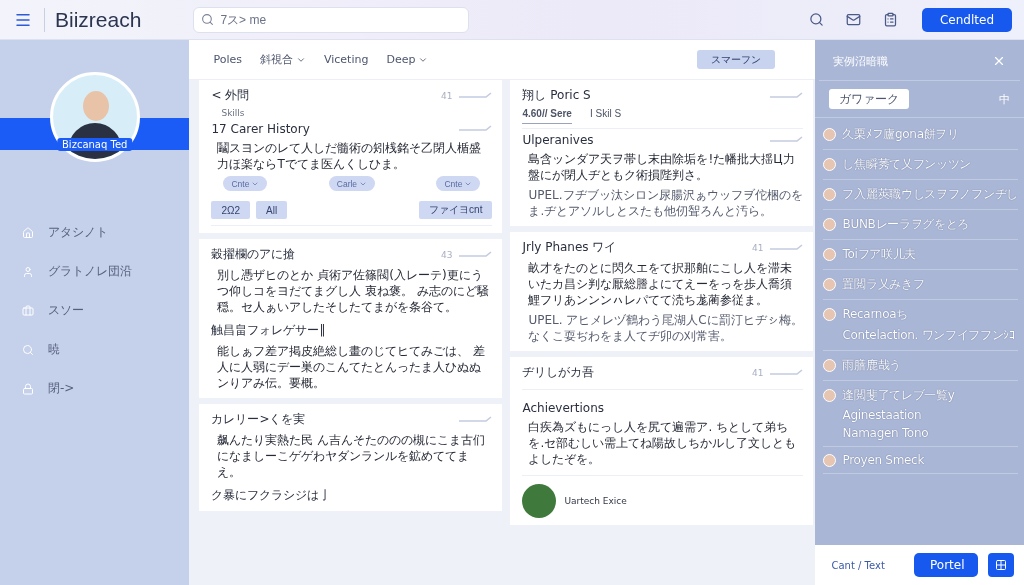 The image size is (1024, 585). Describe the element at coordinates (282, 59) in the screenshot. I see `toolbar-tab: 斜視合` at that location.